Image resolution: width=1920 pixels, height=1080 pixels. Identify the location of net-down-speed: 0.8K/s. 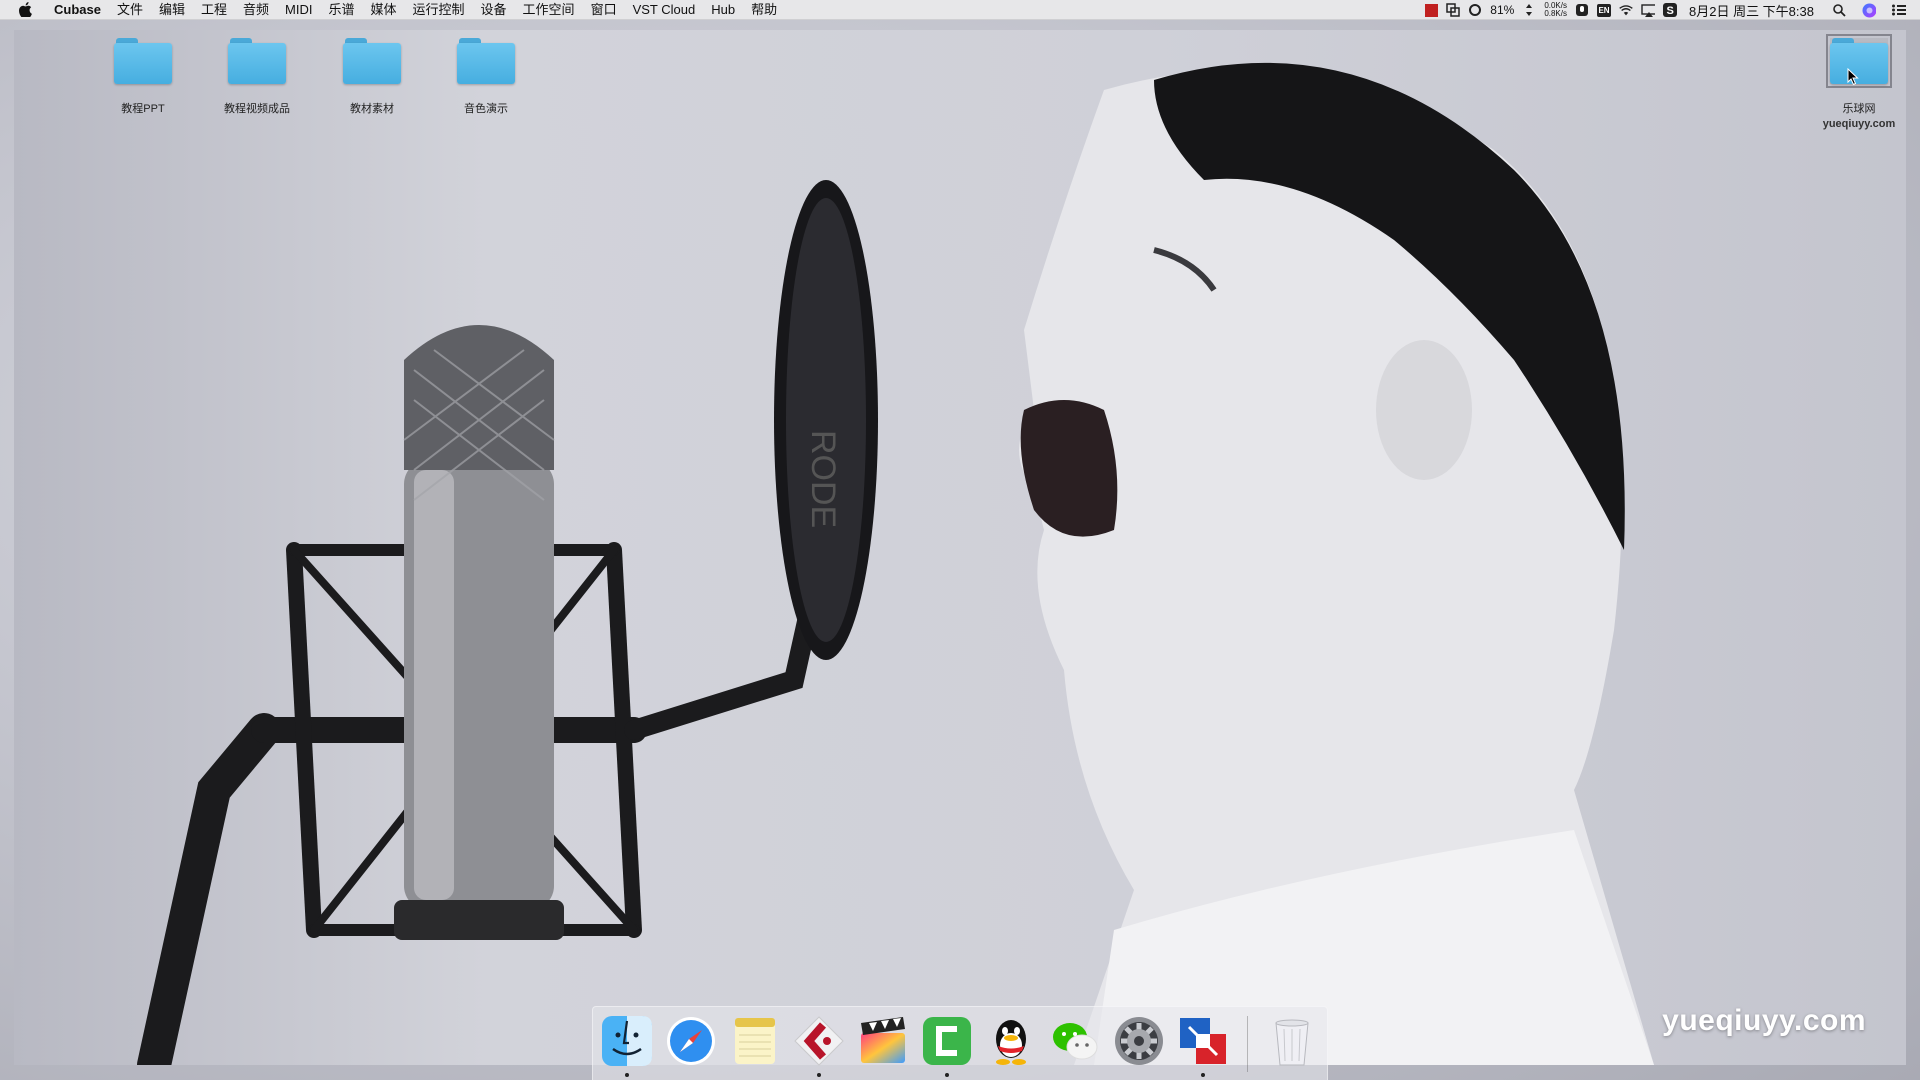
(1555, 13).